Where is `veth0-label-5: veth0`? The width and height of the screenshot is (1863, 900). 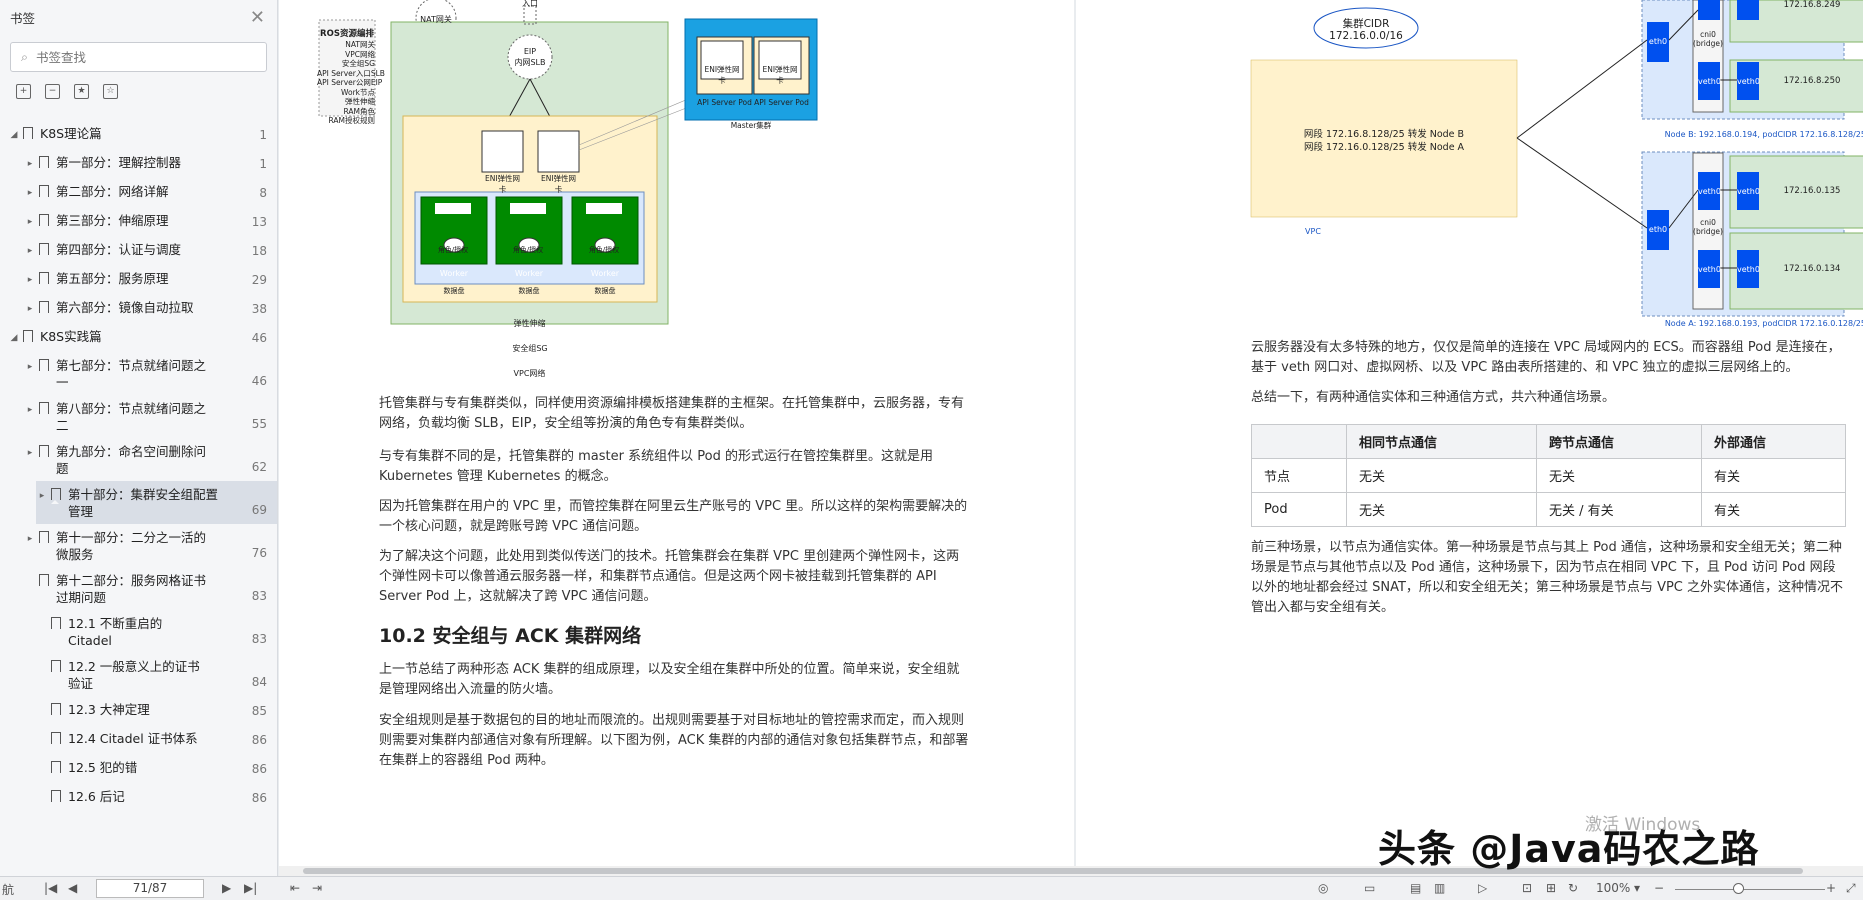
veth0-label-5: veth0 is located at coordinates (1709, 269).